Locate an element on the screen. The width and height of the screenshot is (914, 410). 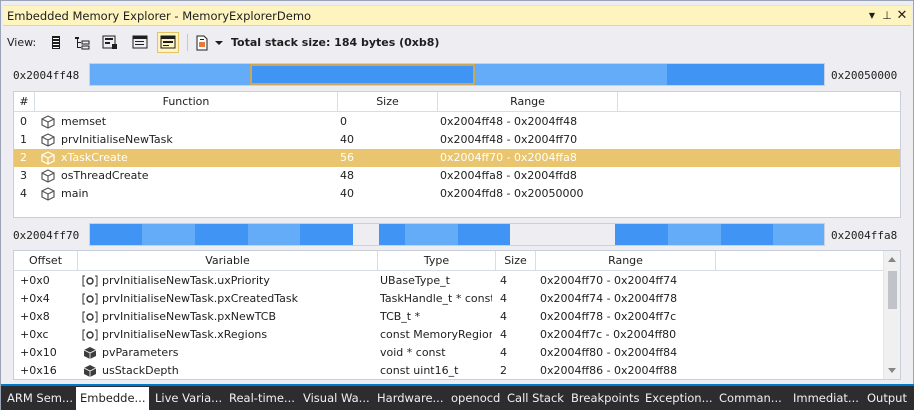
map-segment-uxpriority is located at coordinates (116, 234).